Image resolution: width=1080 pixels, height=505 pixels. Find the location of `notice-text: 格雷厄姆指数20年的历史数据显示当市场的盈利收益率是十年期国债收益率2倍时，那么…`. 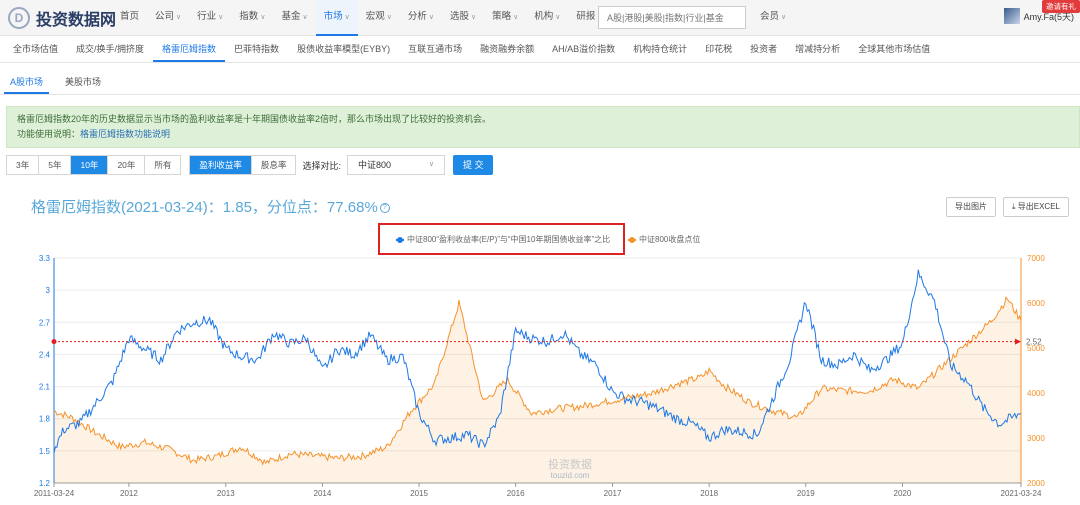

notice-text: 格雷厄姆指数20年的历史数据显示当市场的盈利收益率是十年期国债收益率2倍时，那么… is located at coordinates (254, 119).